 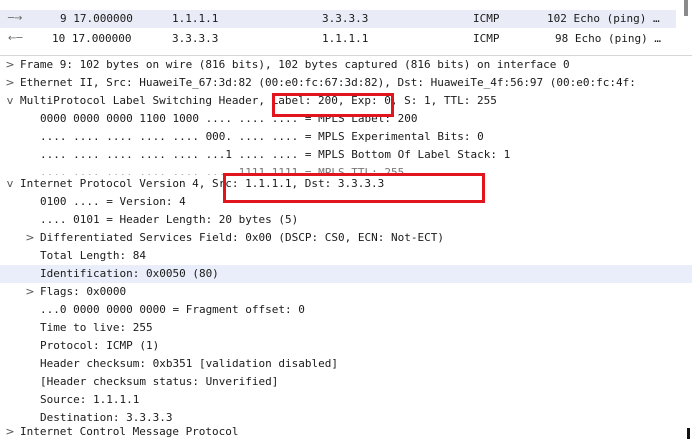 What do you see at coordinates (129, 431) in the screenshot?
I see `tree-line-text: Internet Control Message Protocol` at bounding box center [129, 431].